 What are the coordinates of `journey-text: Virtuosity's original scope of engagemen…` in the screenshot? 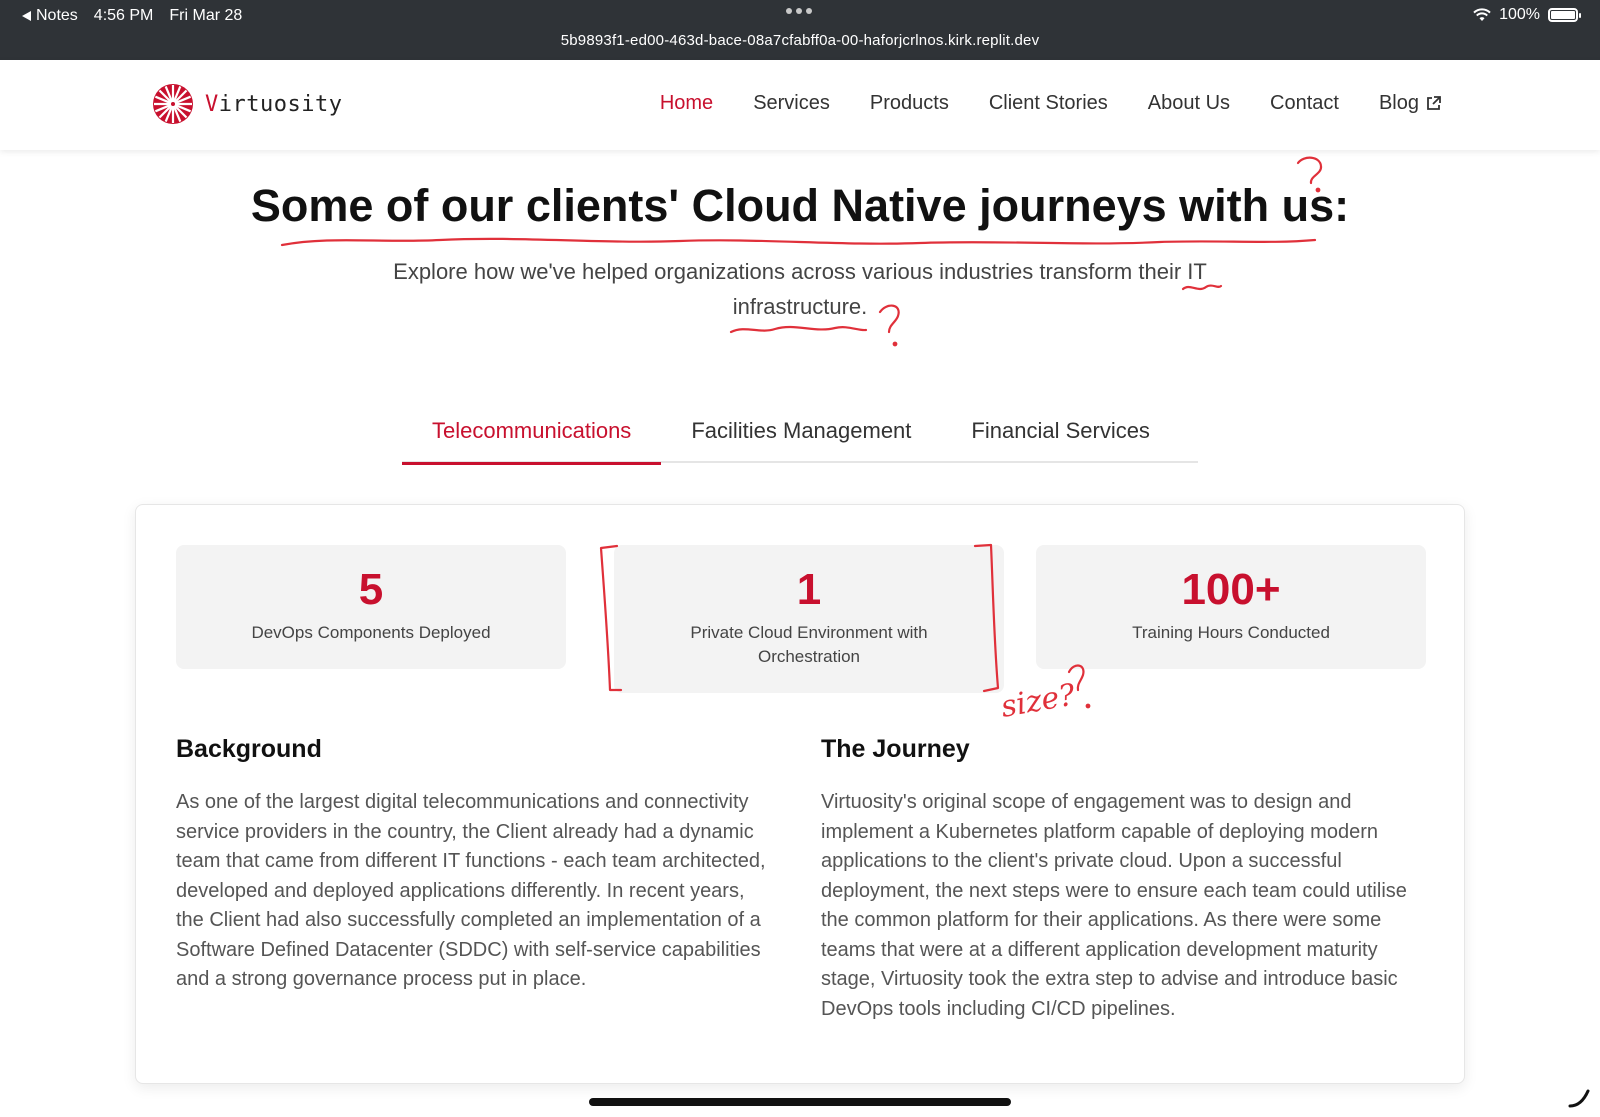 It's located at (1114, 905).